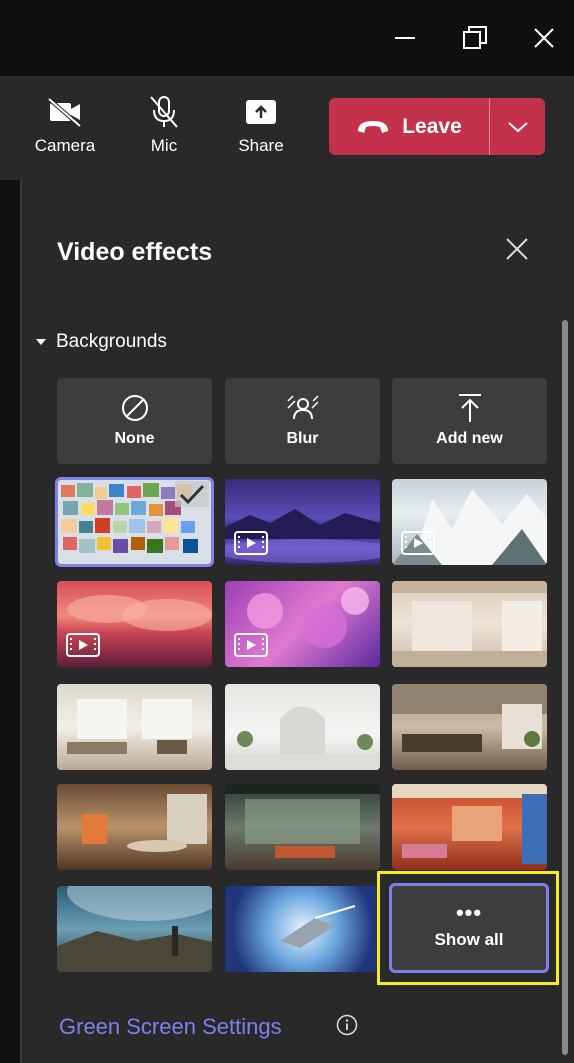  I want to click on background-thumbnail-glass-courtyard, so click(302, 827).